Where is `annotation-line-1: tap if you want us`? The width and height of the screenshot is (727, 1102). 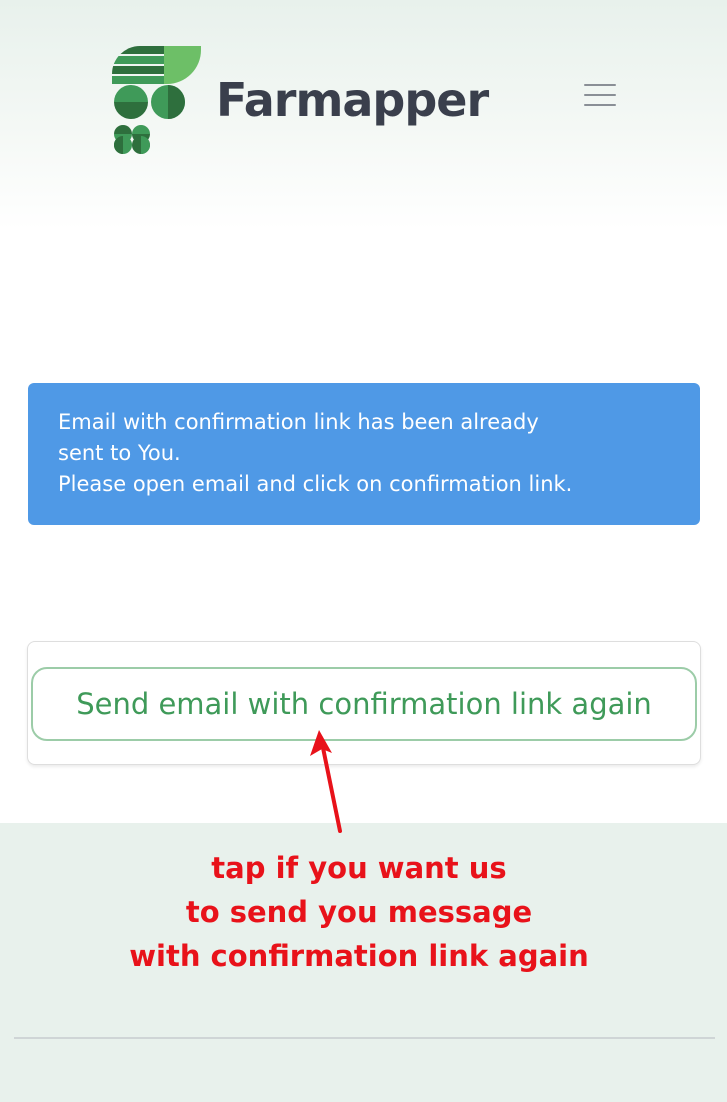 annotation-line-1: tap if you want us is located at coordinates (359, 868).